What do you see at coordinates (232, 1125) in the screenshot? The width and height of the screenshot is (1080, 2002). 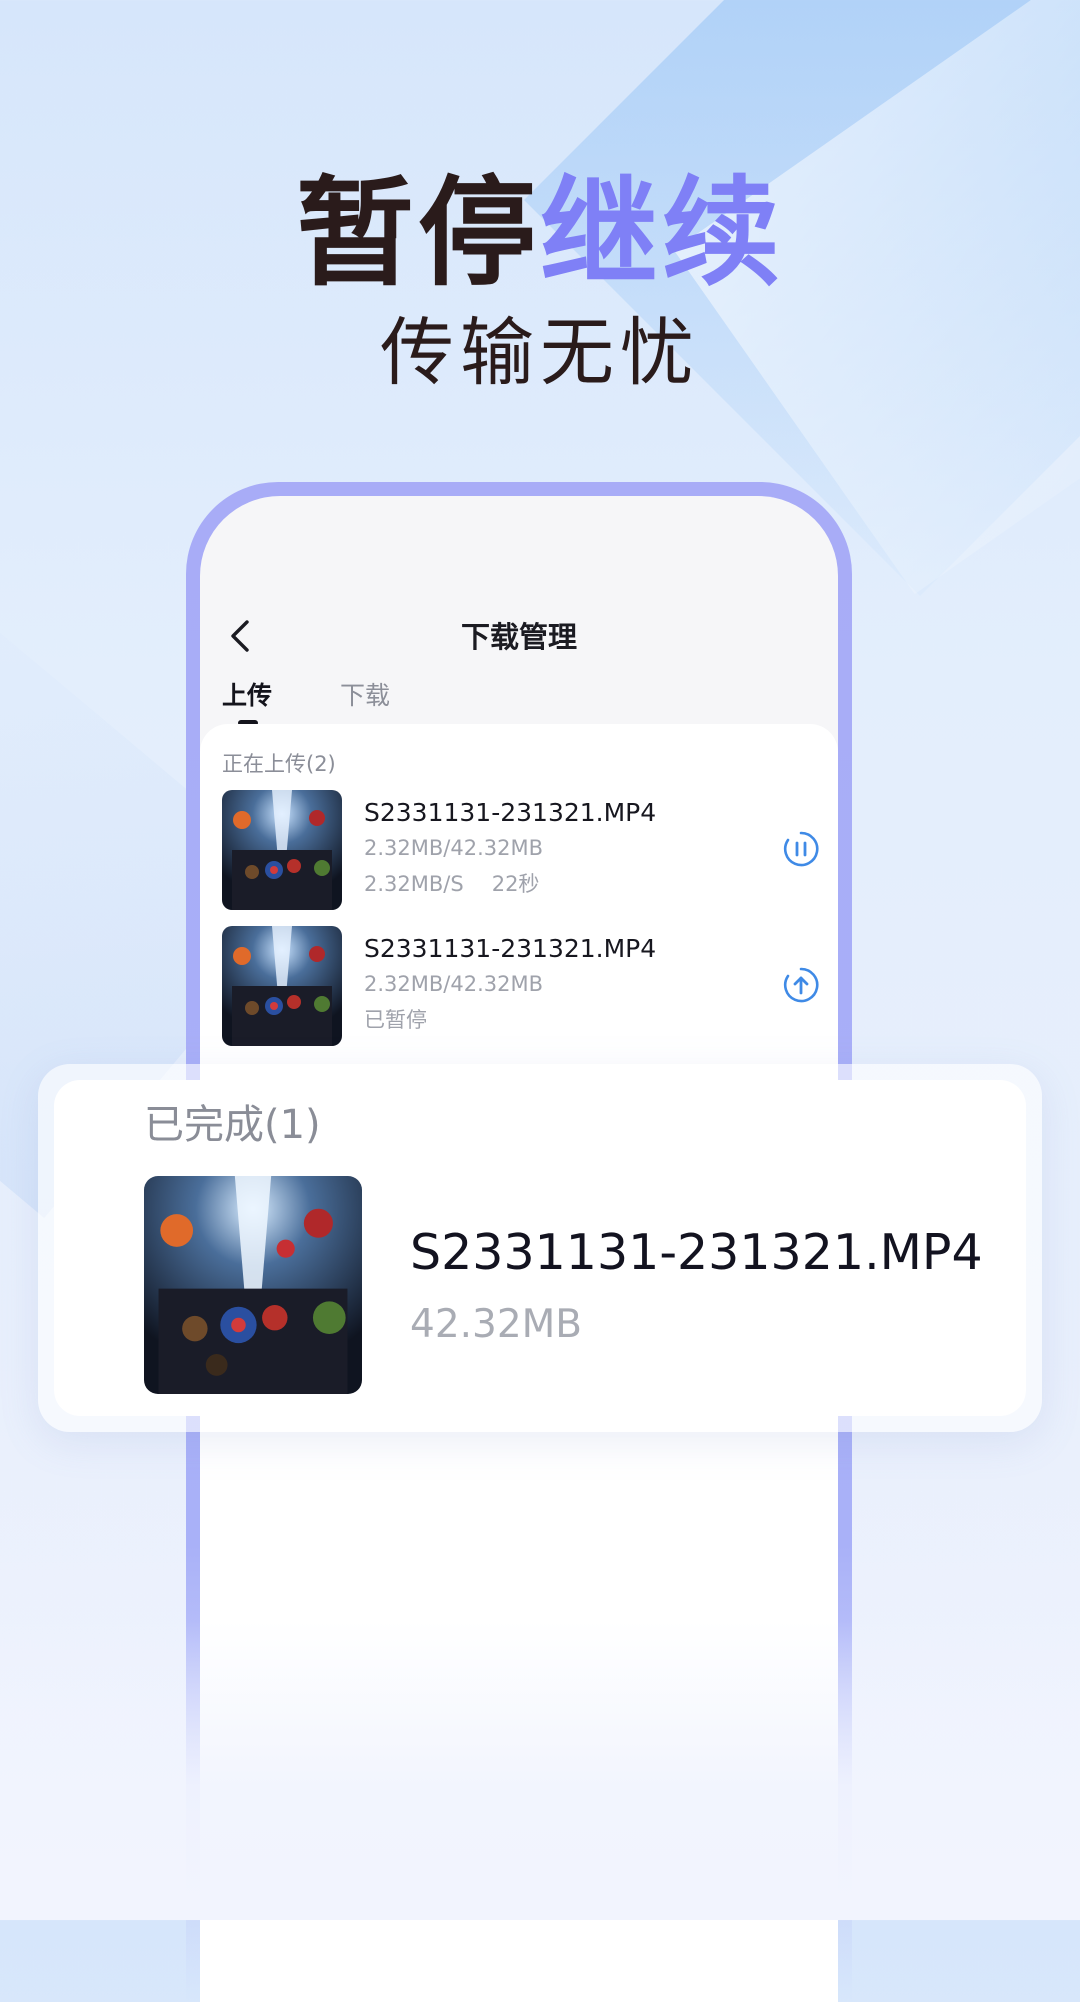 I see `completed-section-label: 已完成(1)` at bounding box center [232, 1125].